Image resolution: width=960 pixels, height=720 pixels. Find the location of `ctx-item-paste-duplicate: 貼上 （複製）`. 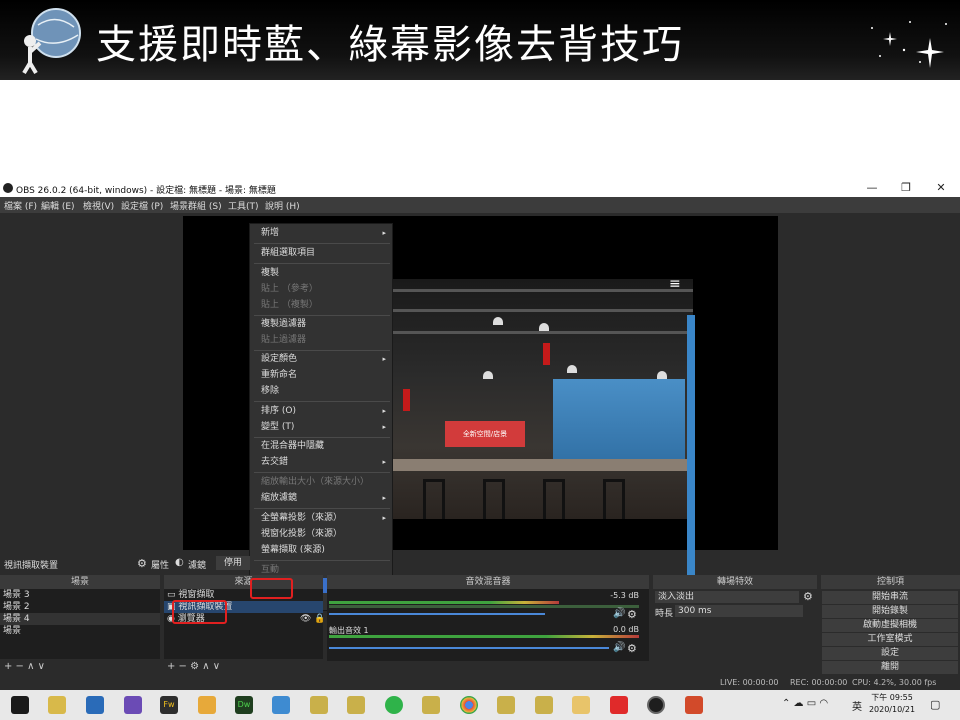

ctx-item-paste-duplicate: 貼上 （複製） is located at coordinates (289, 305).